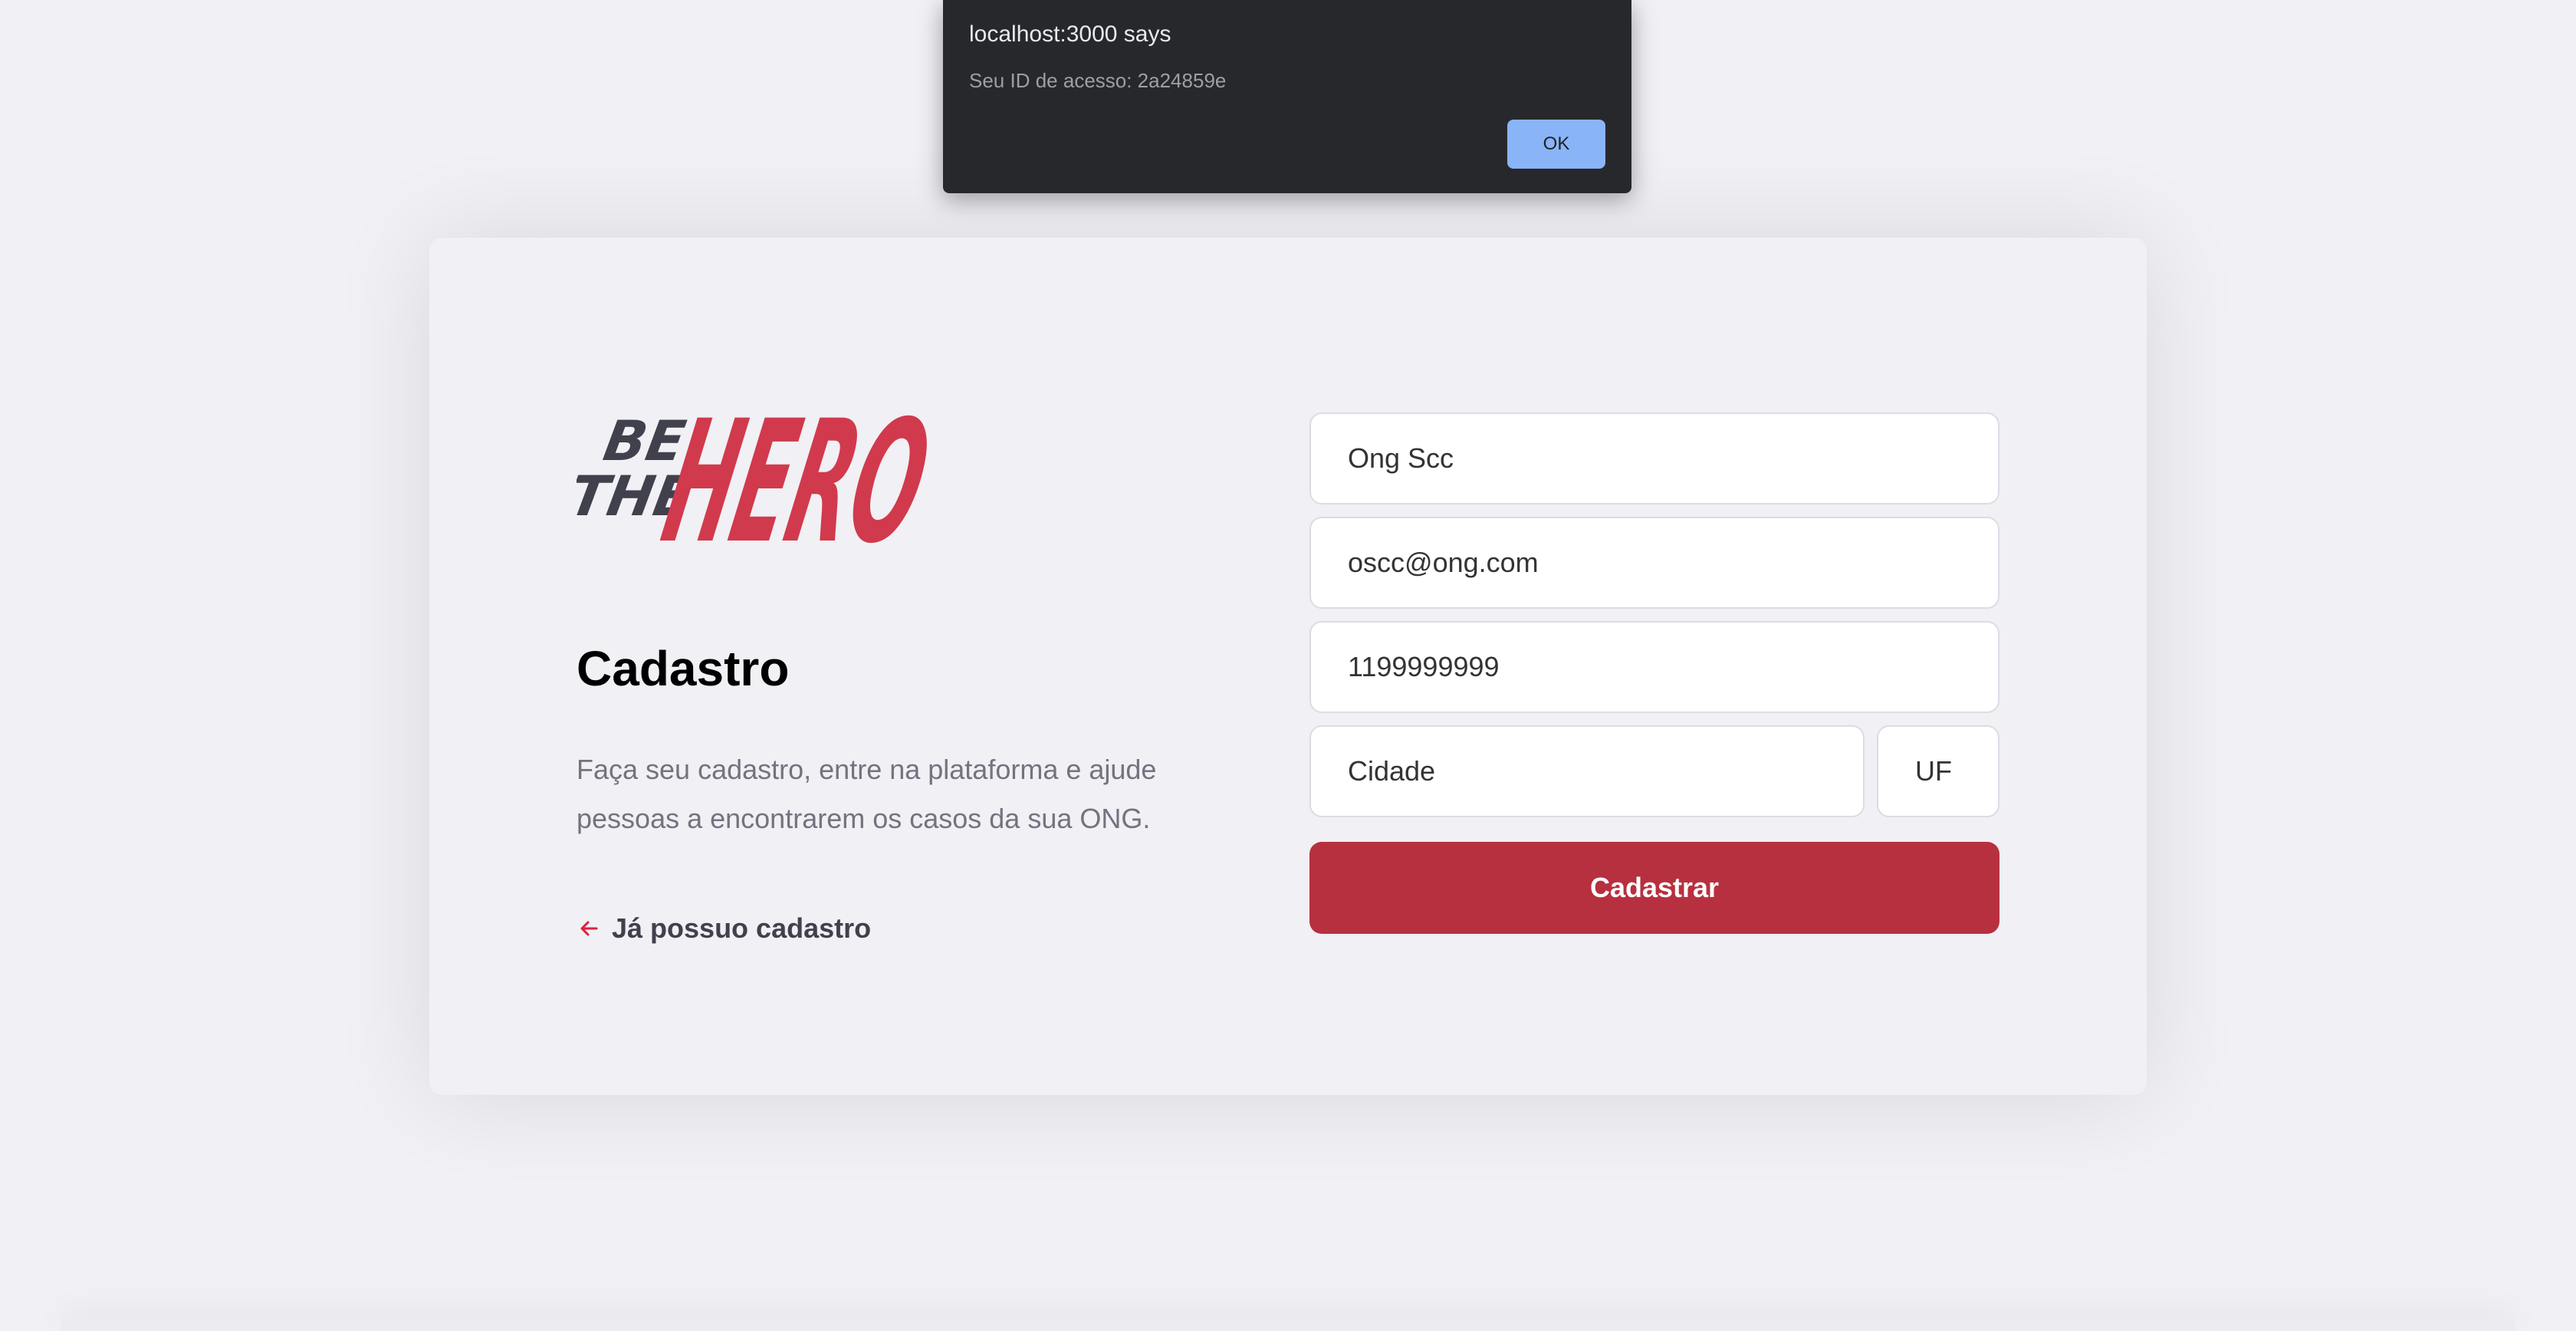  Describe the element at coordinates (1587, 771) in the screenshot. I see `city-input: Cidade` at that location.